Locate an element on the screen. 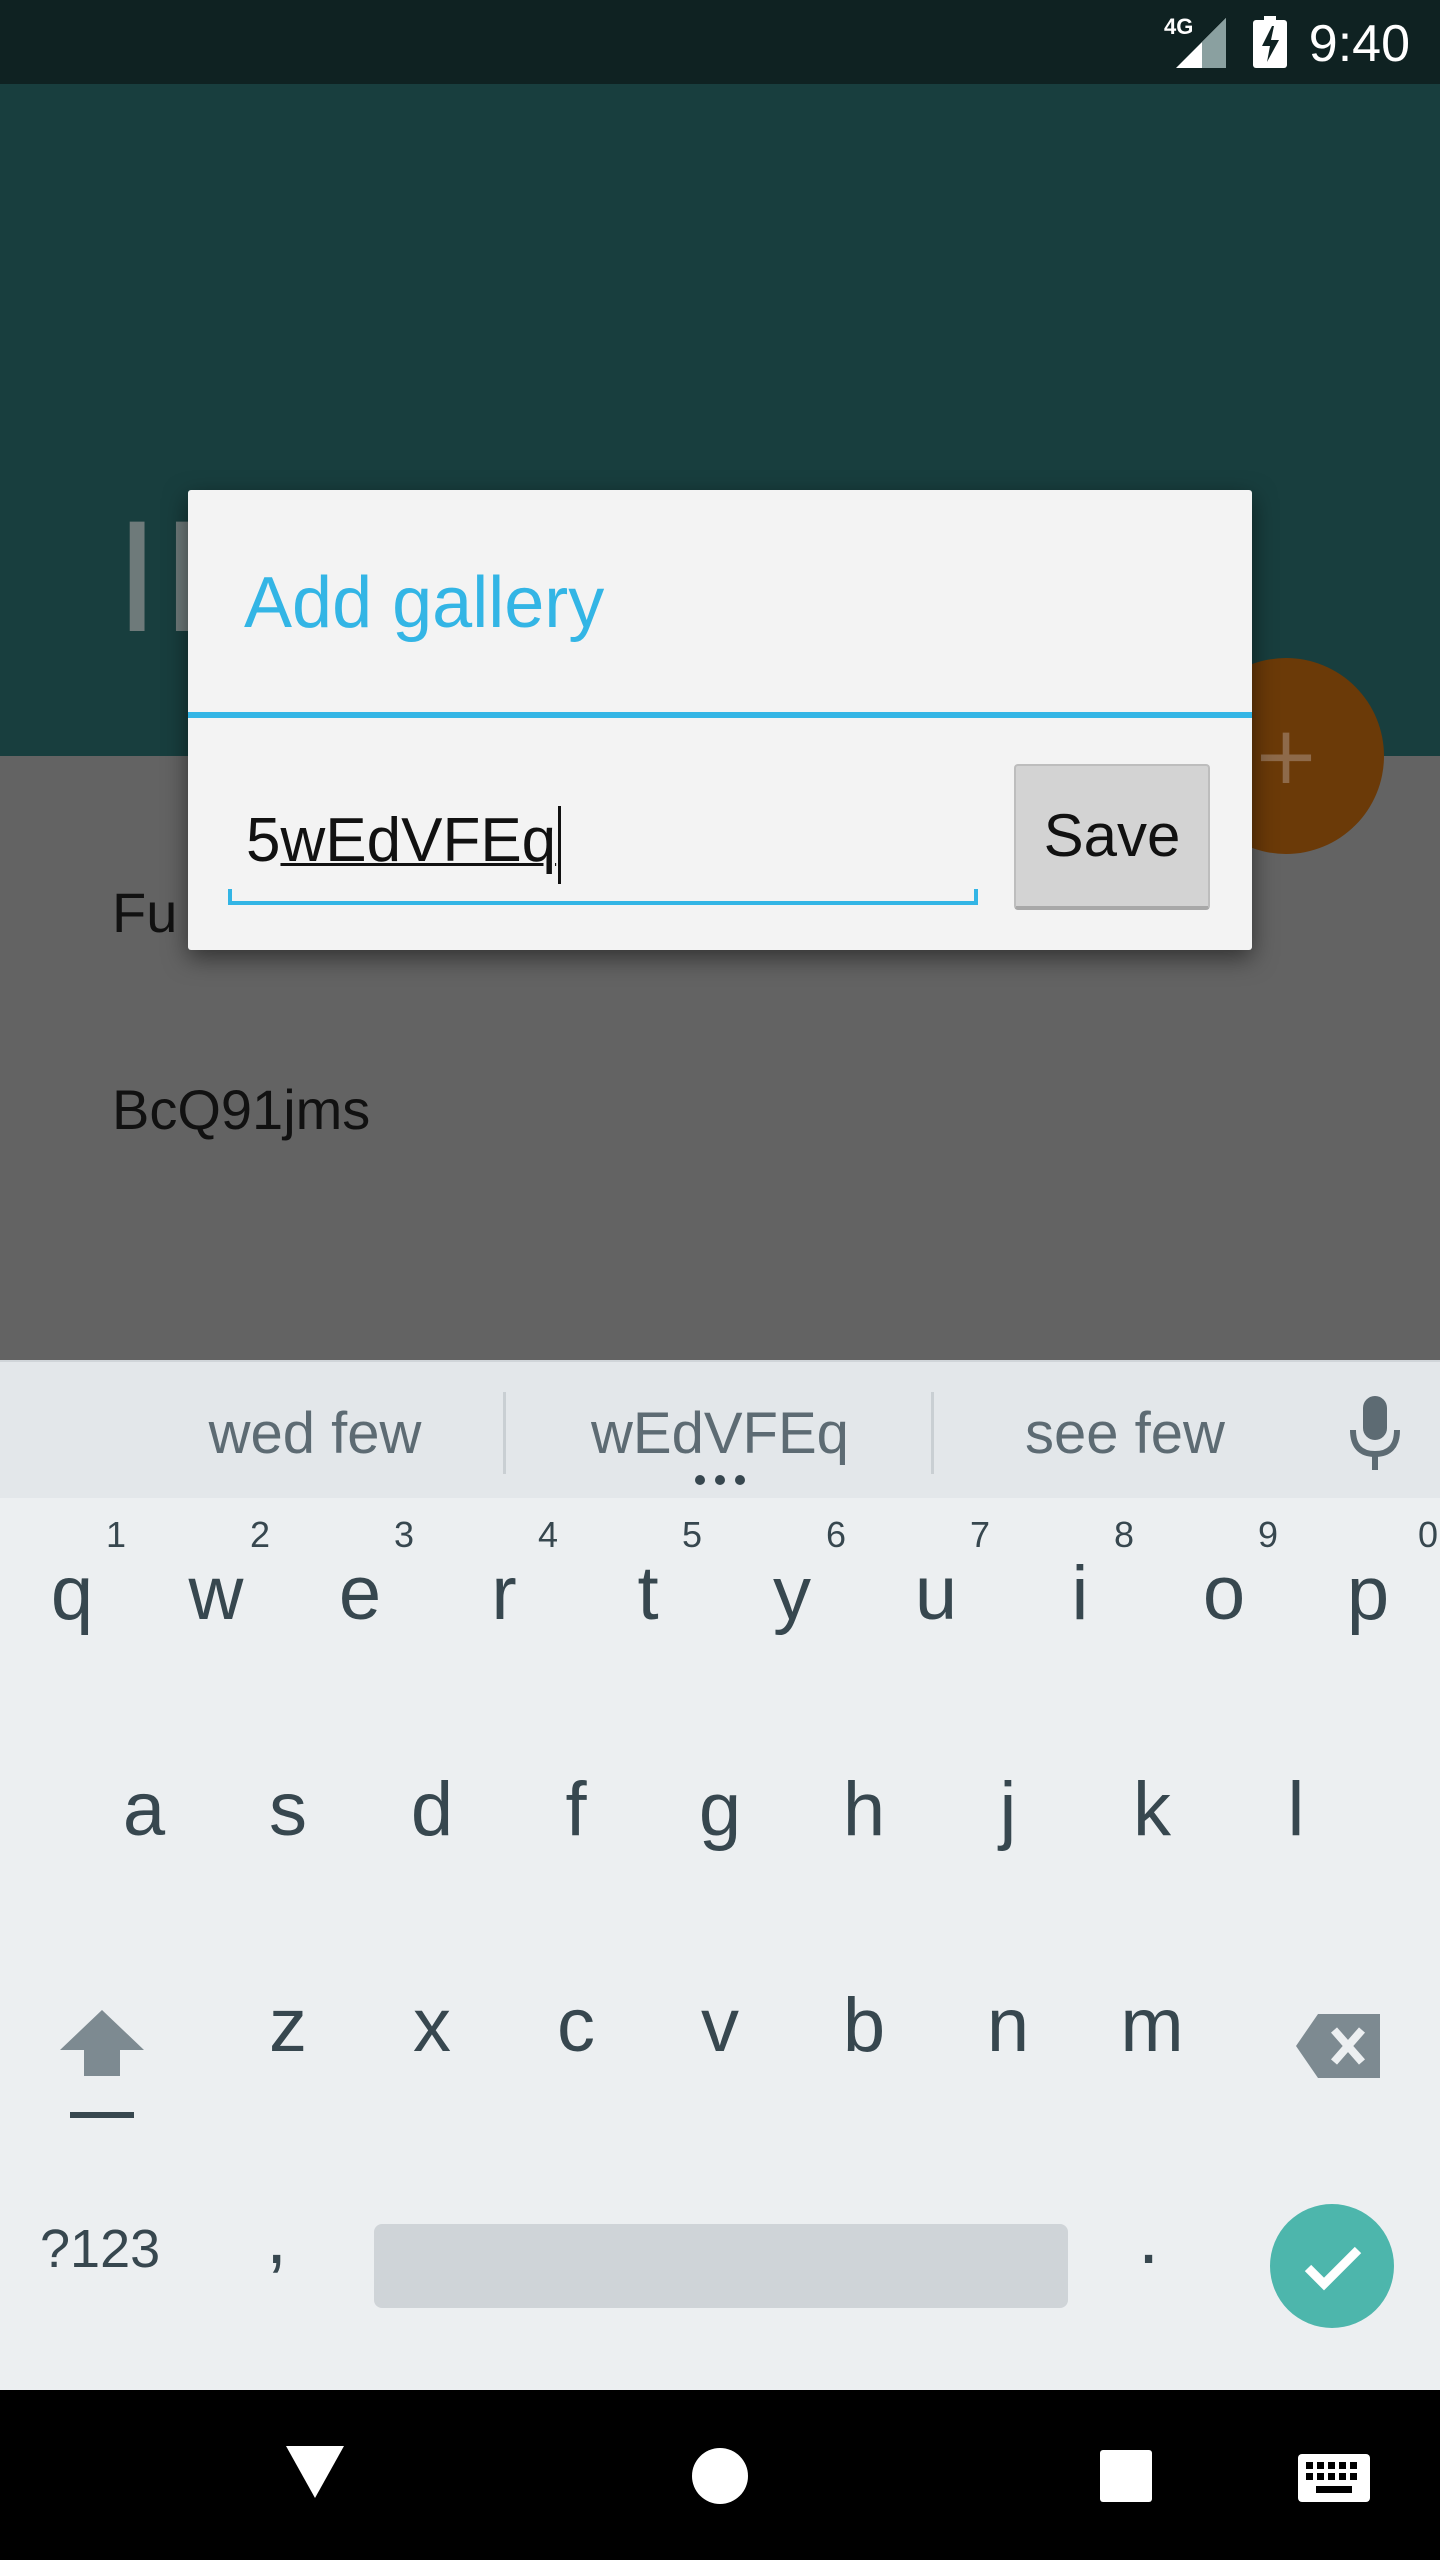 Image resolution: width=1440 pixels, height=2560 pixels. key-b: b is located at coordinates (864, 2020).